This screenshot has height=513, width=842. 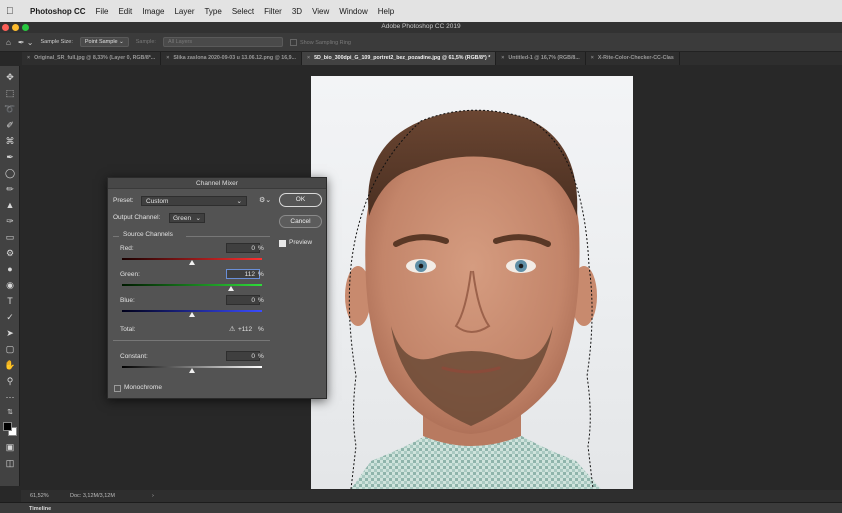 I want to click on blue-percent-unit: %, so click(x=261, y=300).